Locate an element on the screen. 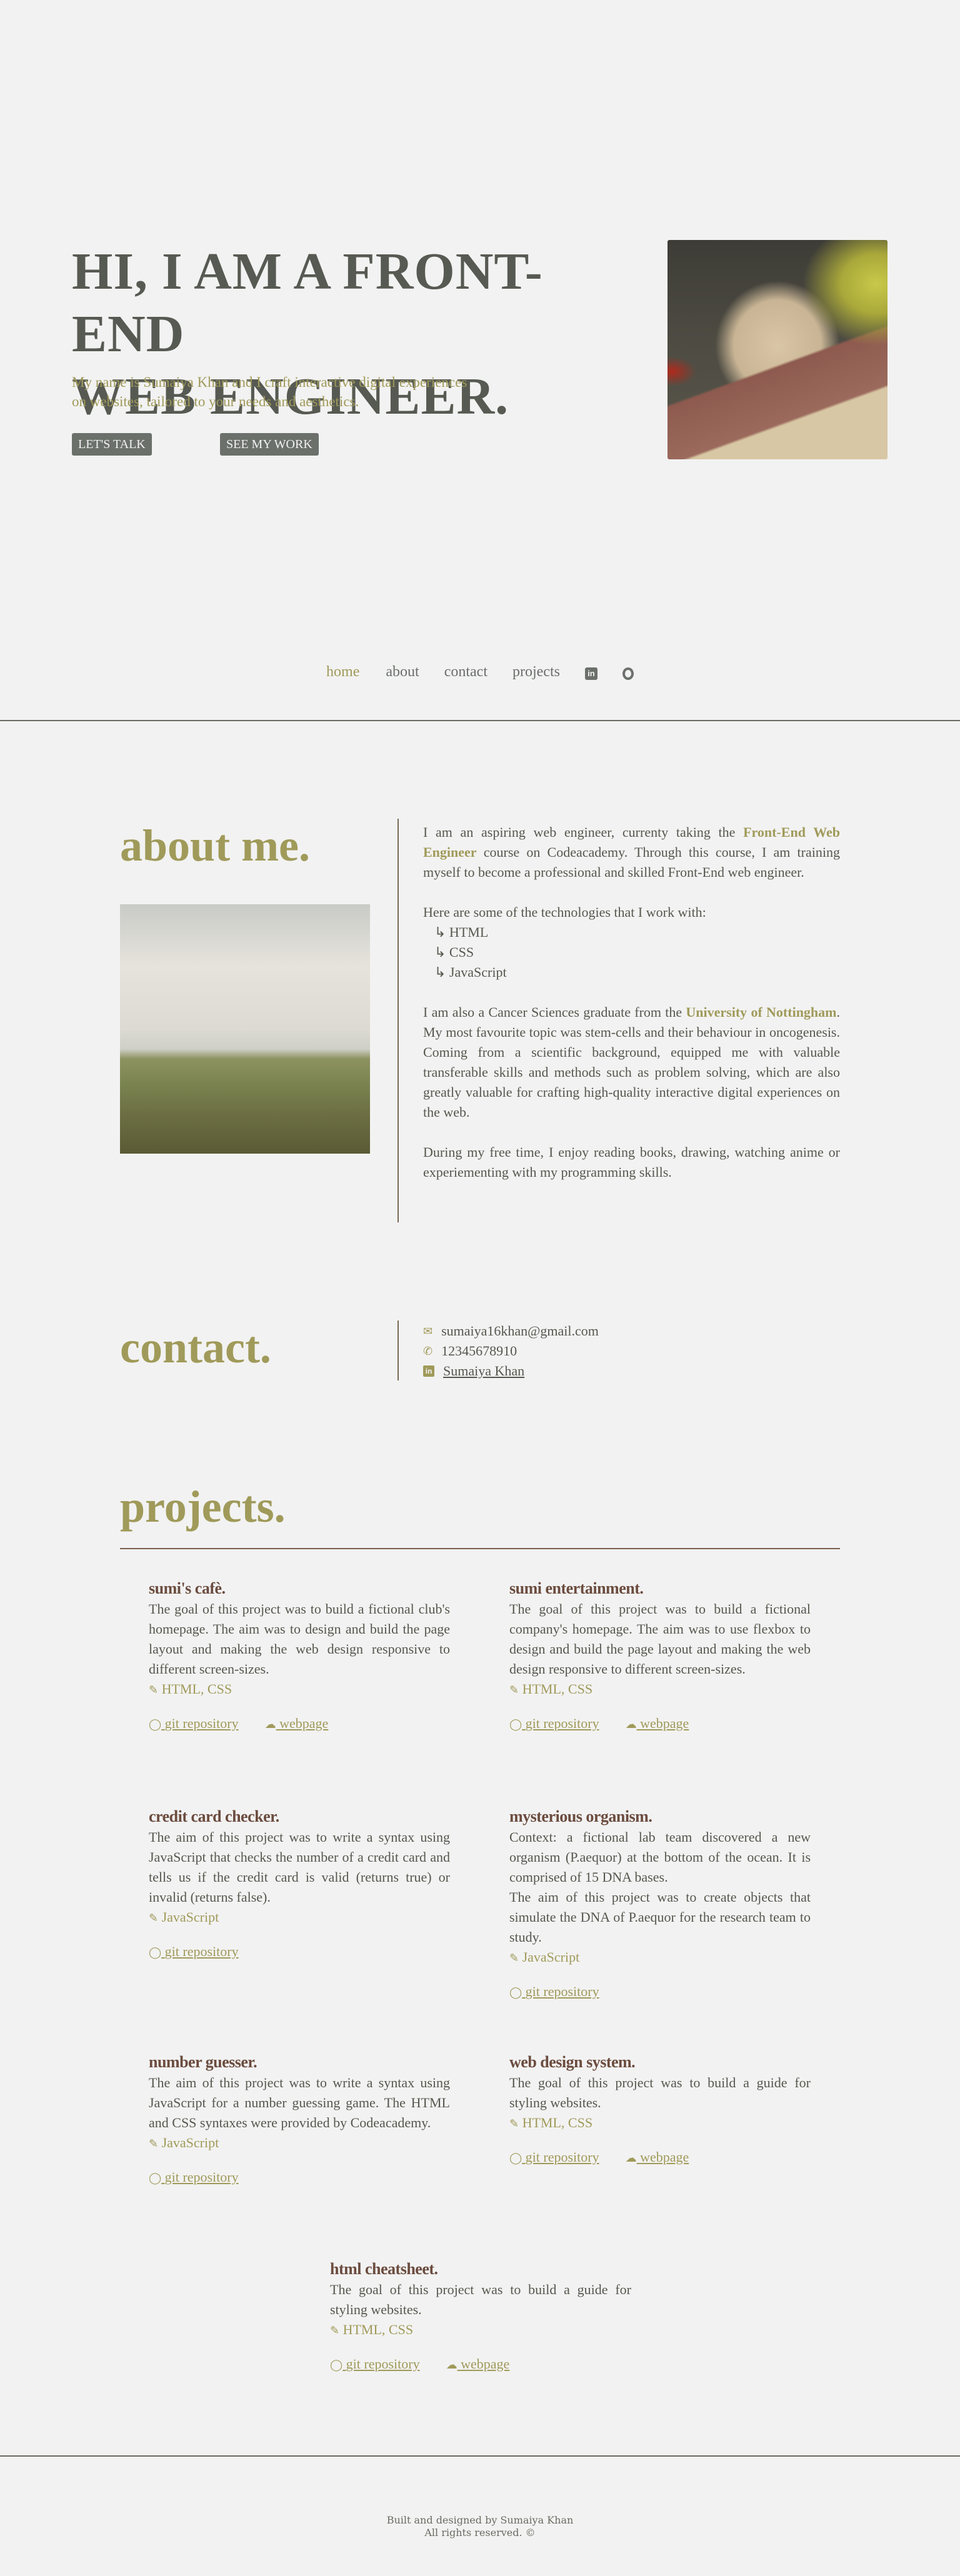 The width and height of the screenshot is (960, 2576). landscape-image is located at coordinates (245, 1029).